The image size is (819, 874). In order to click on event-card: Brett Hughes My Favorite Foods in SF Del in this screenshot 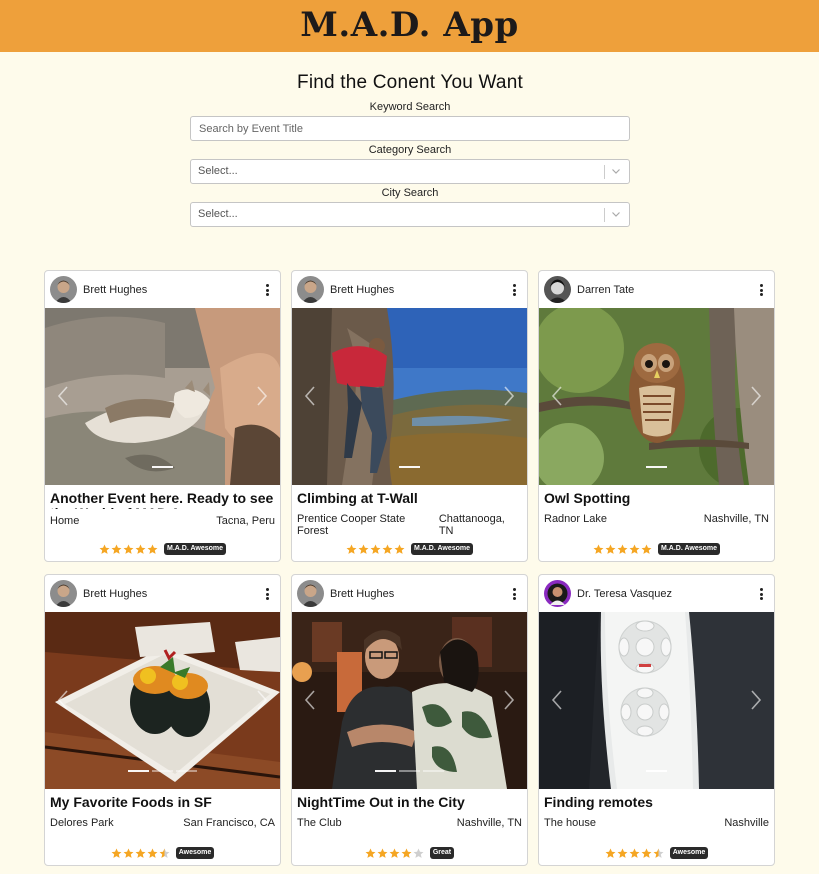, I will do `click(162, 720)`.